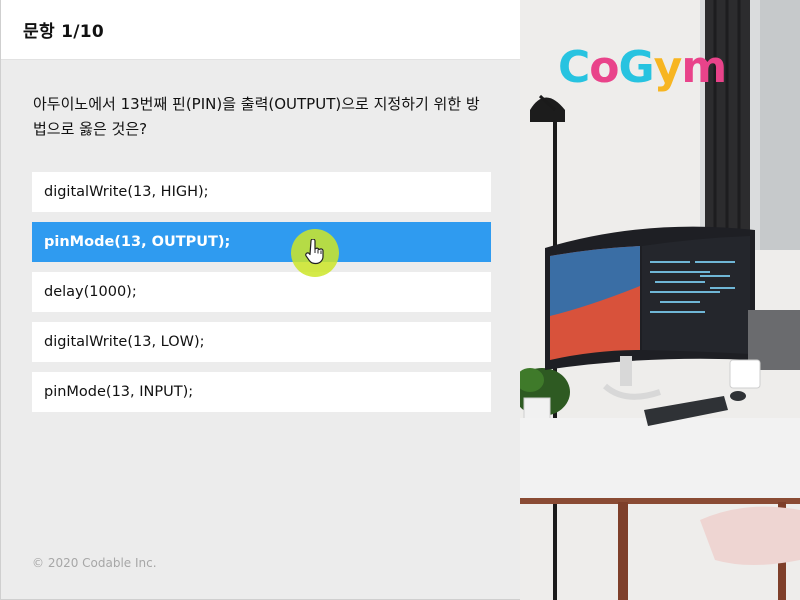 The image size is (800, 600). I want to click on choice-option-4: digitalWrite(13, LOW);, so click(261, 342).